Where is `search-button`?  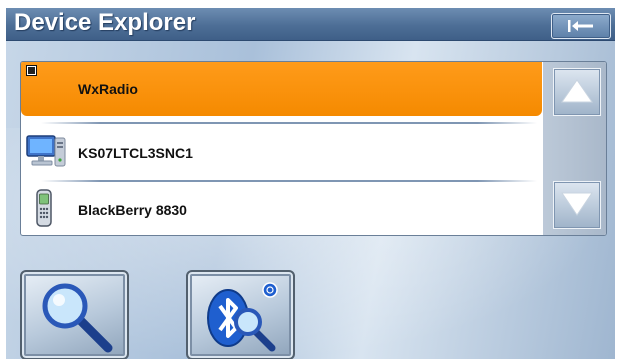
search-button is located at coordinates (74, 314).